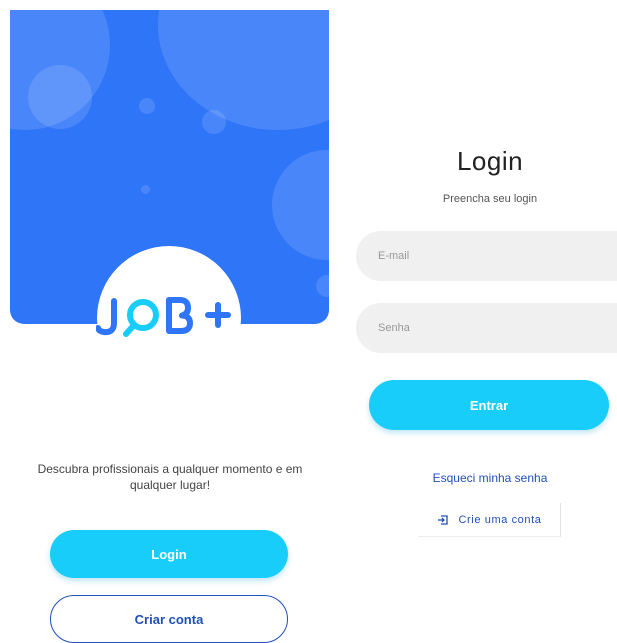 This screenshot has width=617, height=643. Describe the element at coordinates (490, 199) in the screenshot. I see `page-subtitle: Preencha seu login` at that location.